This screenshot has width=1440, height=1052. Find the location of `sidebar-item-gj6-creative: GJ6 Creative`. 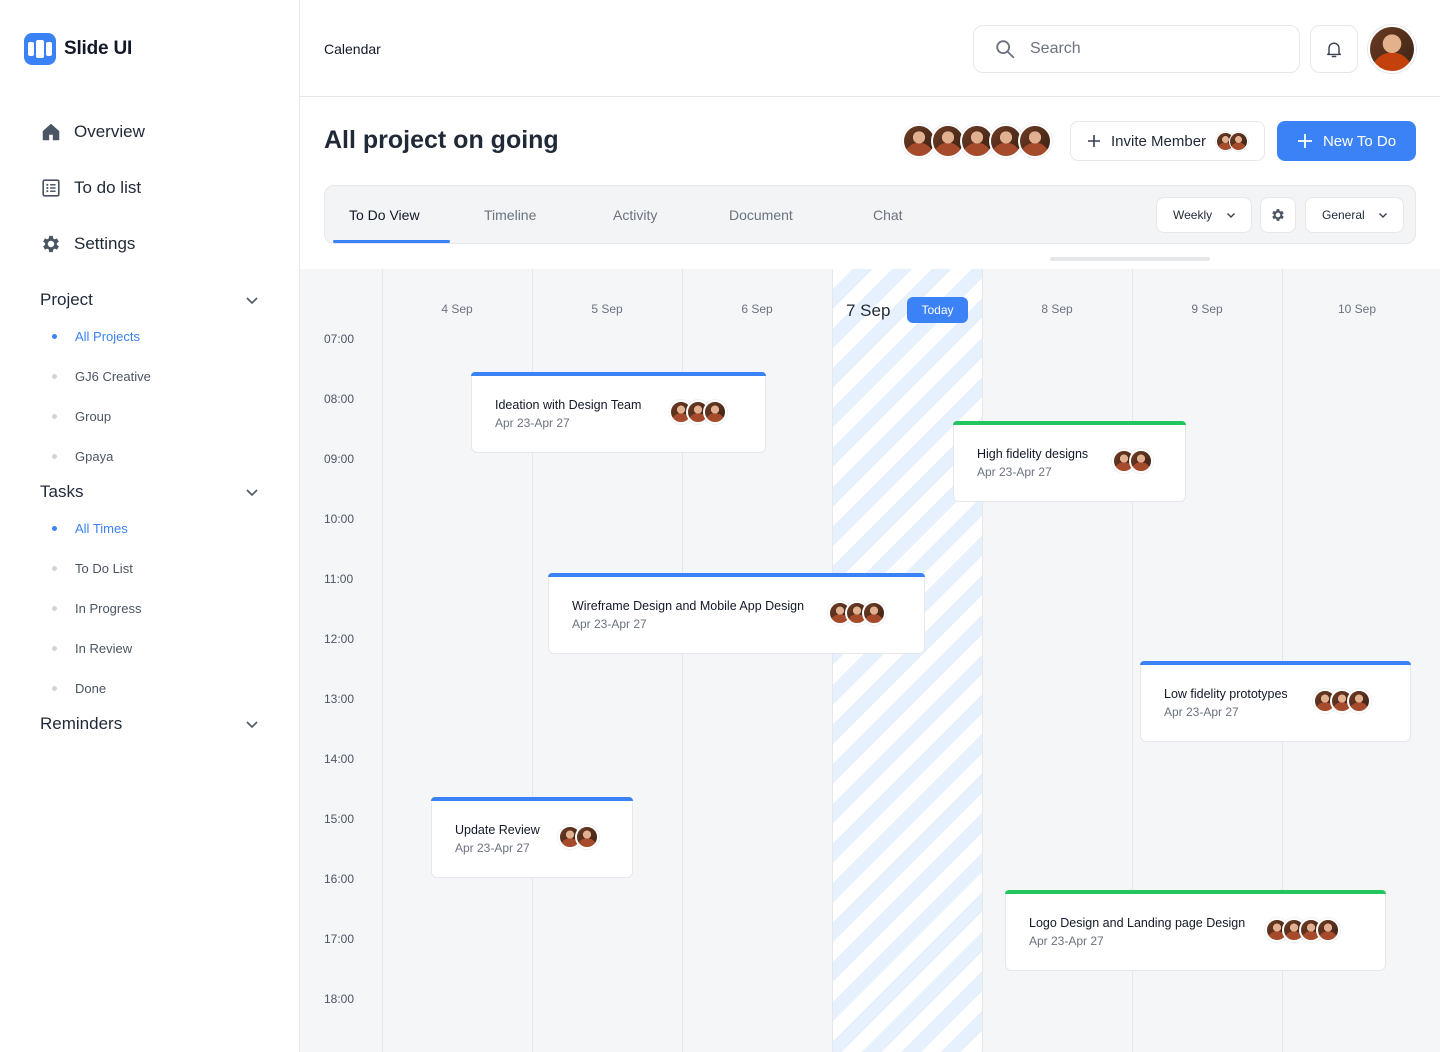

sidebar-item-gj6-creative: GJ6 Creative is located at coordinates (101, 376).